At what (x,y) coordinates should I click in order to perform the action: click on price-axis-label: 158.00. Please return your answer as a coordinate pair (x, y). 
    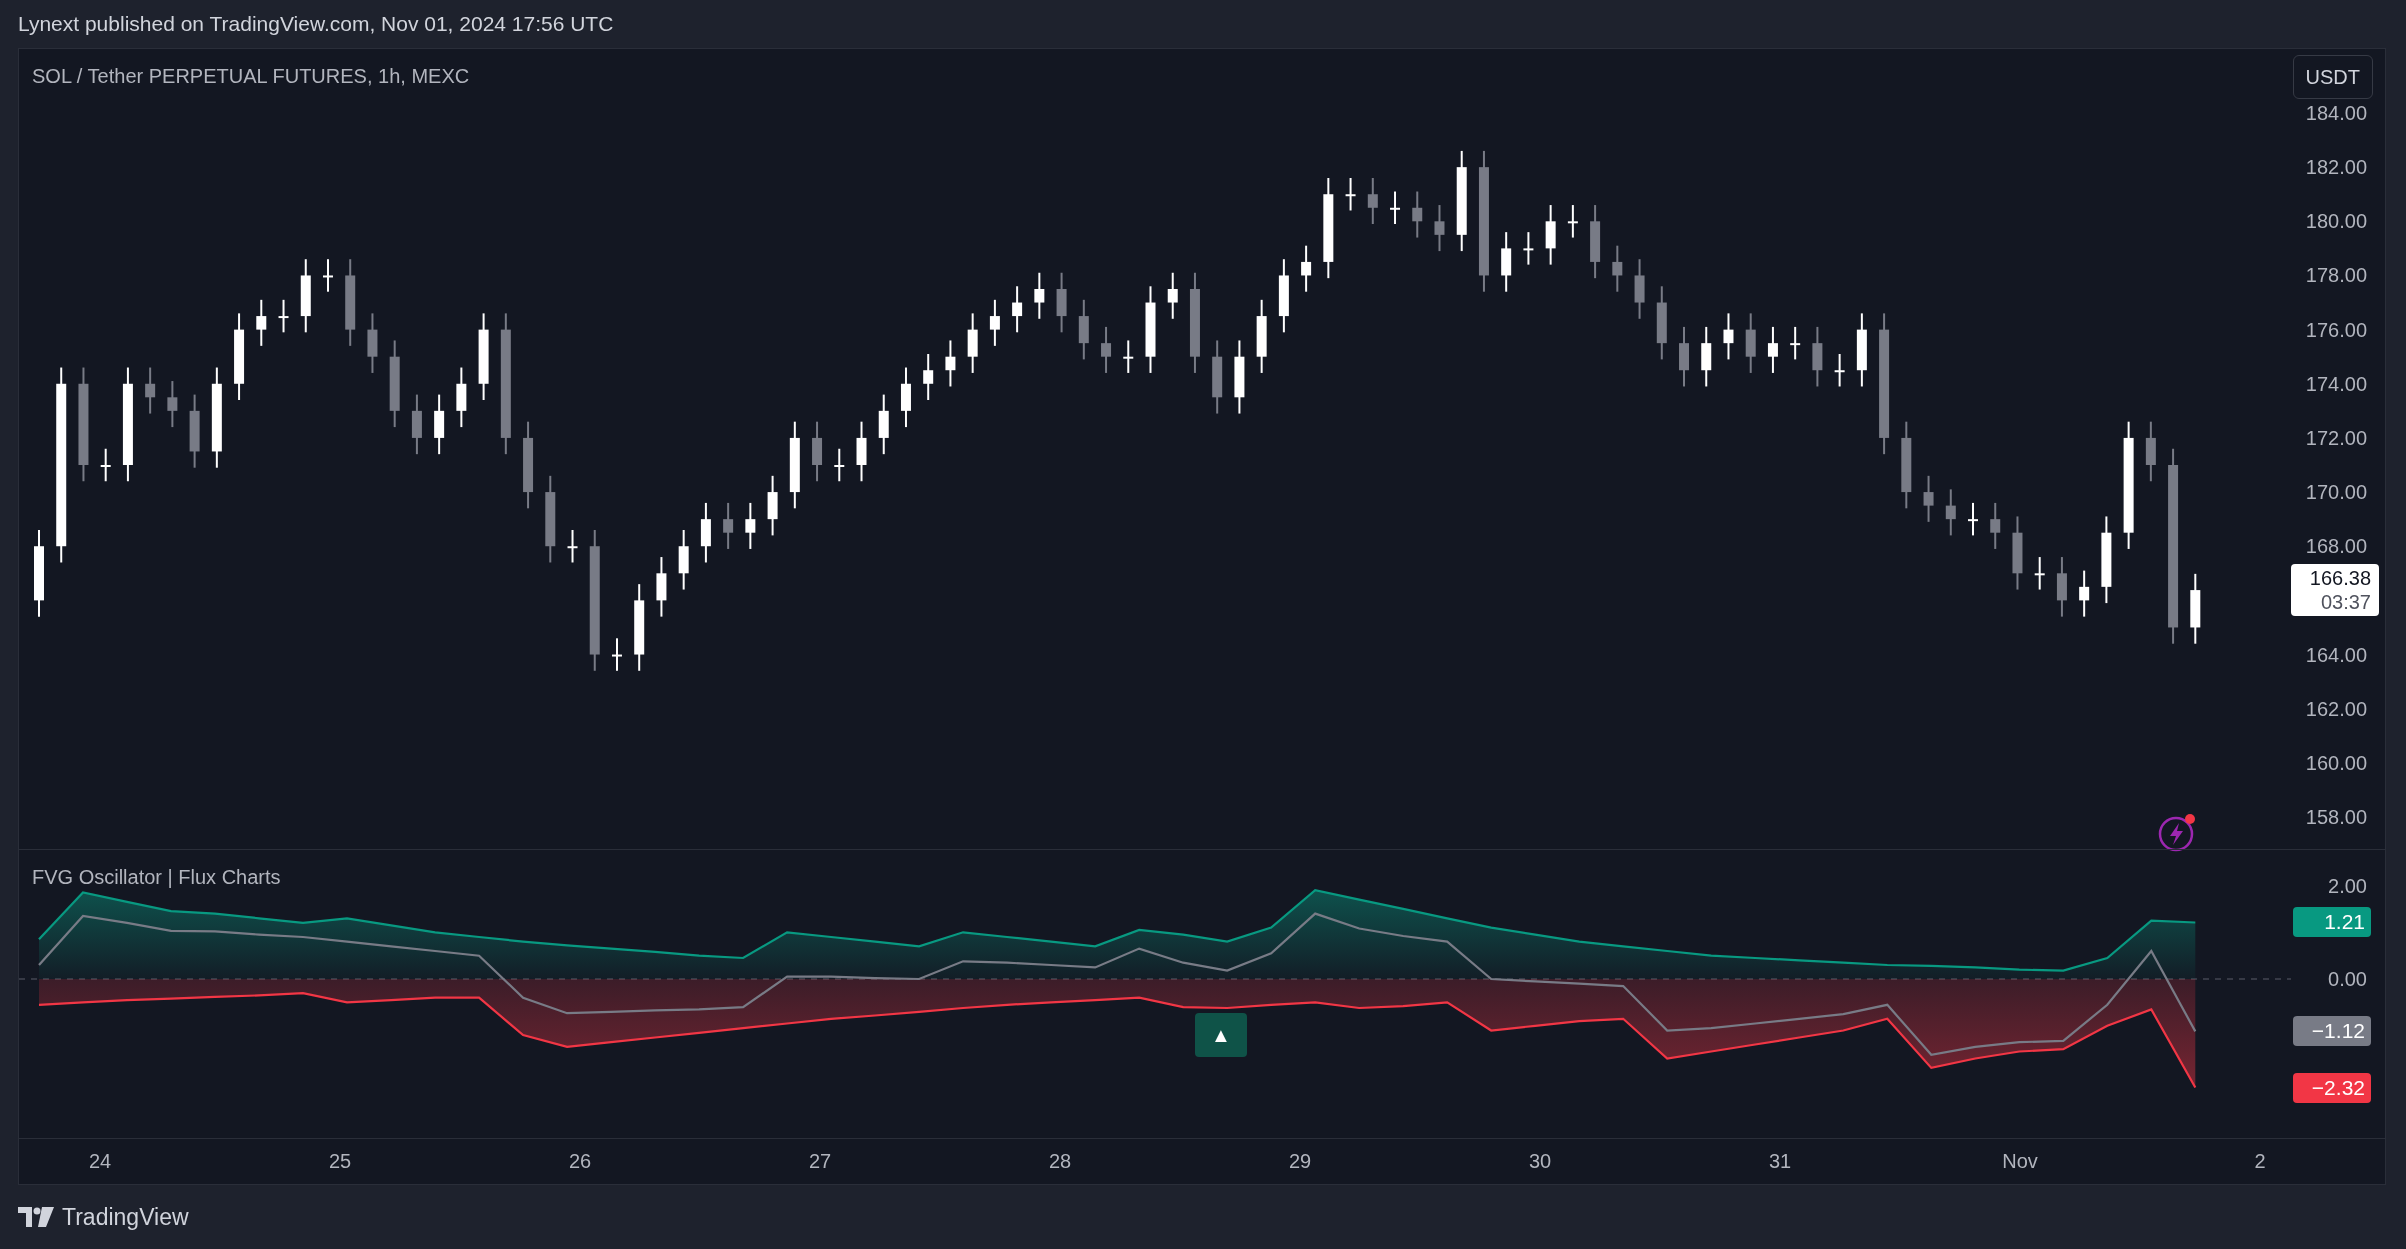
    Looking at the image, I should click on (2336, 817).